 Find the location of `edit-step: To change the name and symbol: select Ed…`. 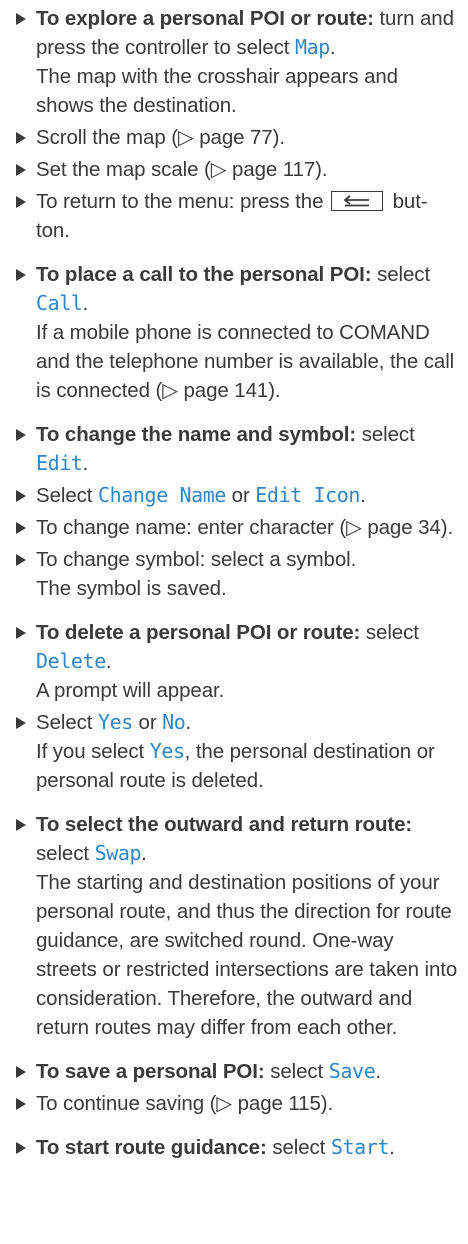

edit-step: To change the name and symbol: select Ed… is located at coordinates (237, 449).